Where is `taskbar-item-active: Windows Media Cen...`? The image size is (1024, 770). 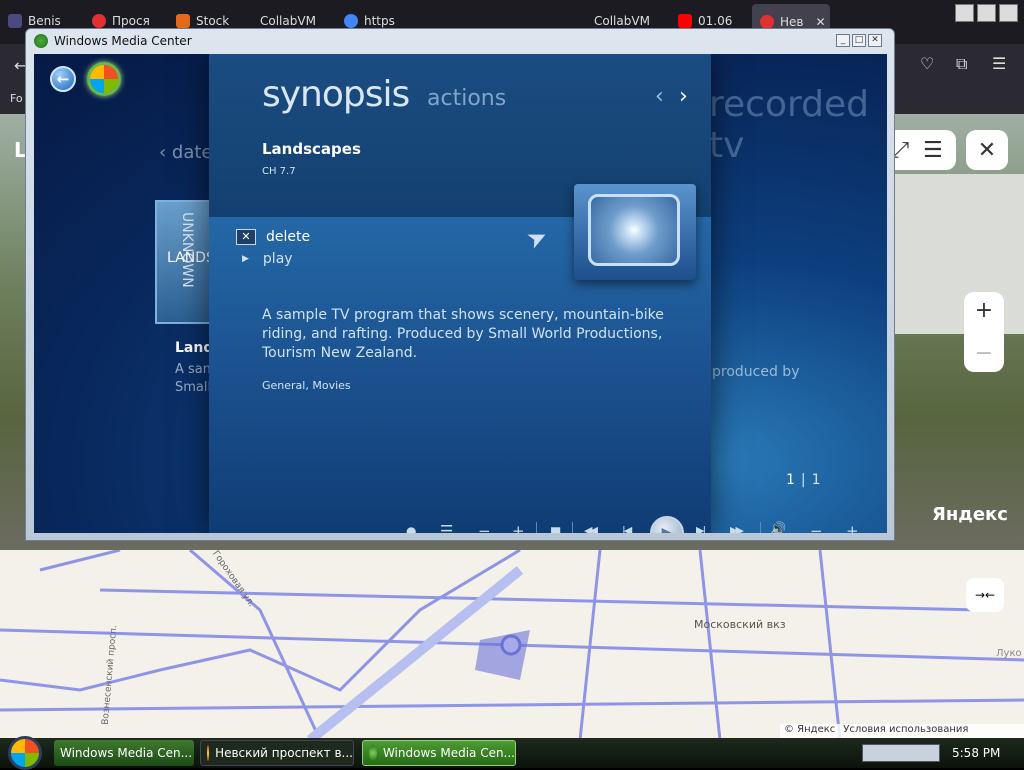
taskbar-item-active: Windows Media Cen... is located at coordinates (439, 753).